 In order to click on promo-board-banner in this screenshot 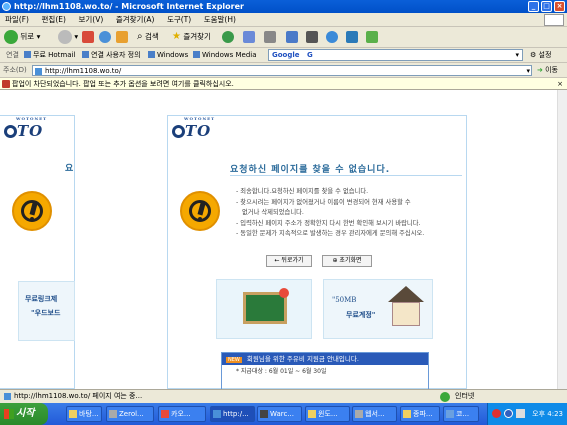, I will do `click(264, 309)`.